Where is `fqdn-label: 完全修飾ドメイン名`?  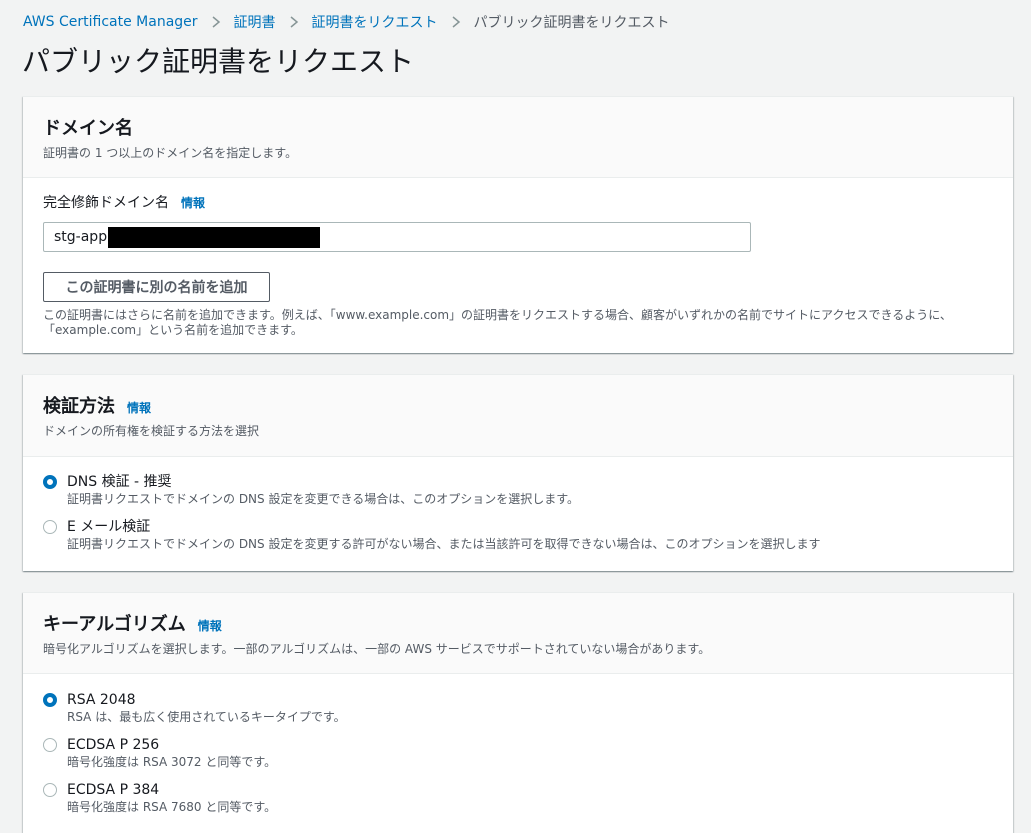
fqdn-label: 完全修飾ドメイン名 is located at coordinates (106, 203).